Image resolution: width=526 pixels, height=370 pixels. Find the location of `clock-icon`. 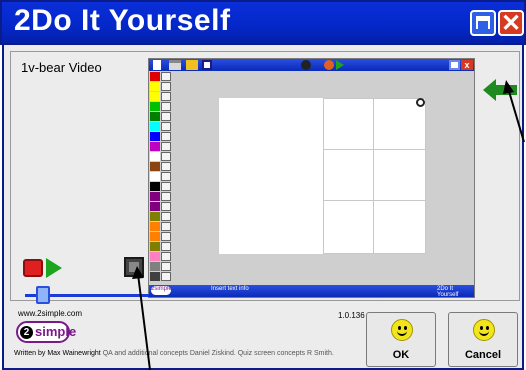

clock-icon is located at coordinates (420, 102).